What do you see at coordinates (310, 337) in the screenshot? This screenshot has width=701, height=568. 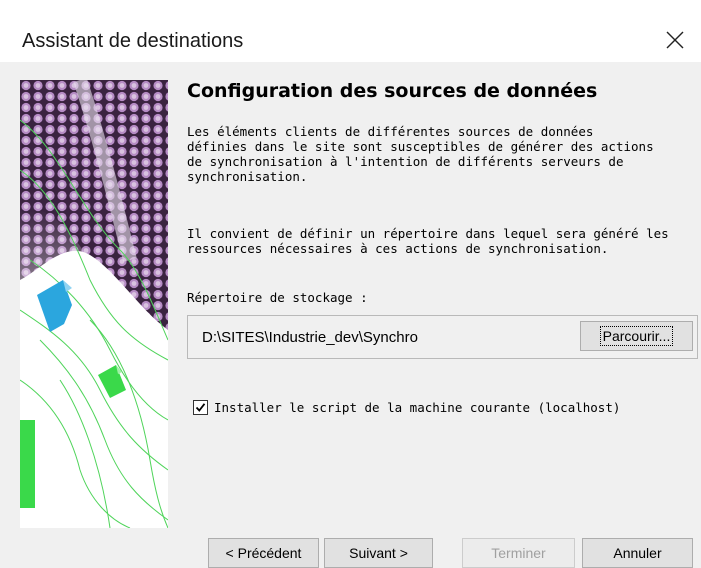 I see `storage-directory-value: D:\SITES\Industrie_dev\Synchro` at bounding box center [310, 337].